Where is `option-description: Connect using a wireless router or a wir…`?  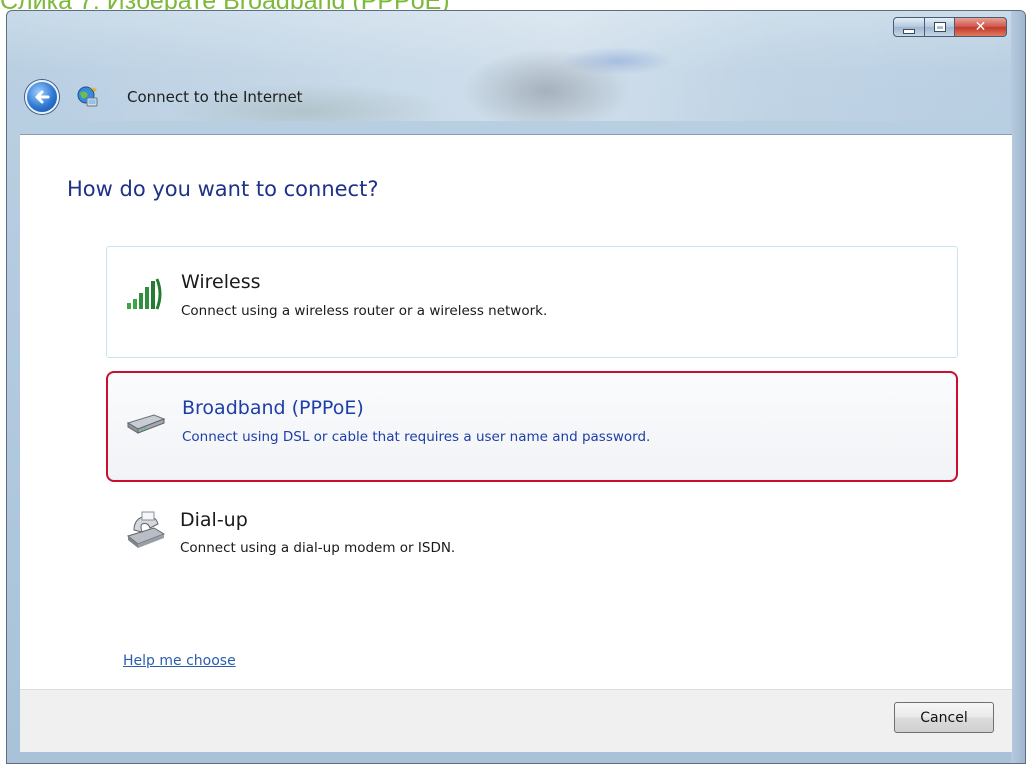 option-description: Connect using a wireless router or a wir… is located at coordinates (364, 311).